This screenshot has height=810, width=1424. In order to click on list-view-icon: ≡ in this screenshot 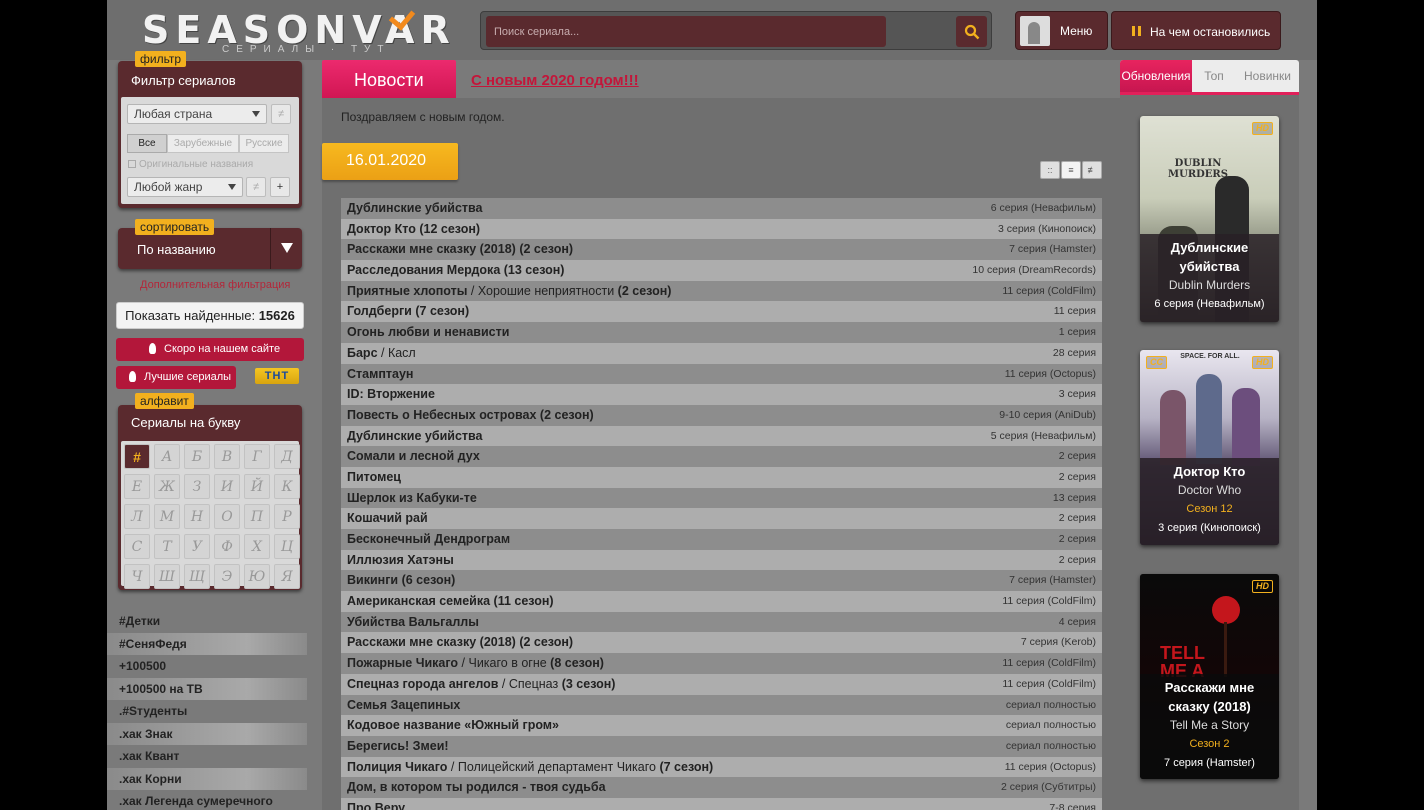, I will do `click(1071, 170)`.